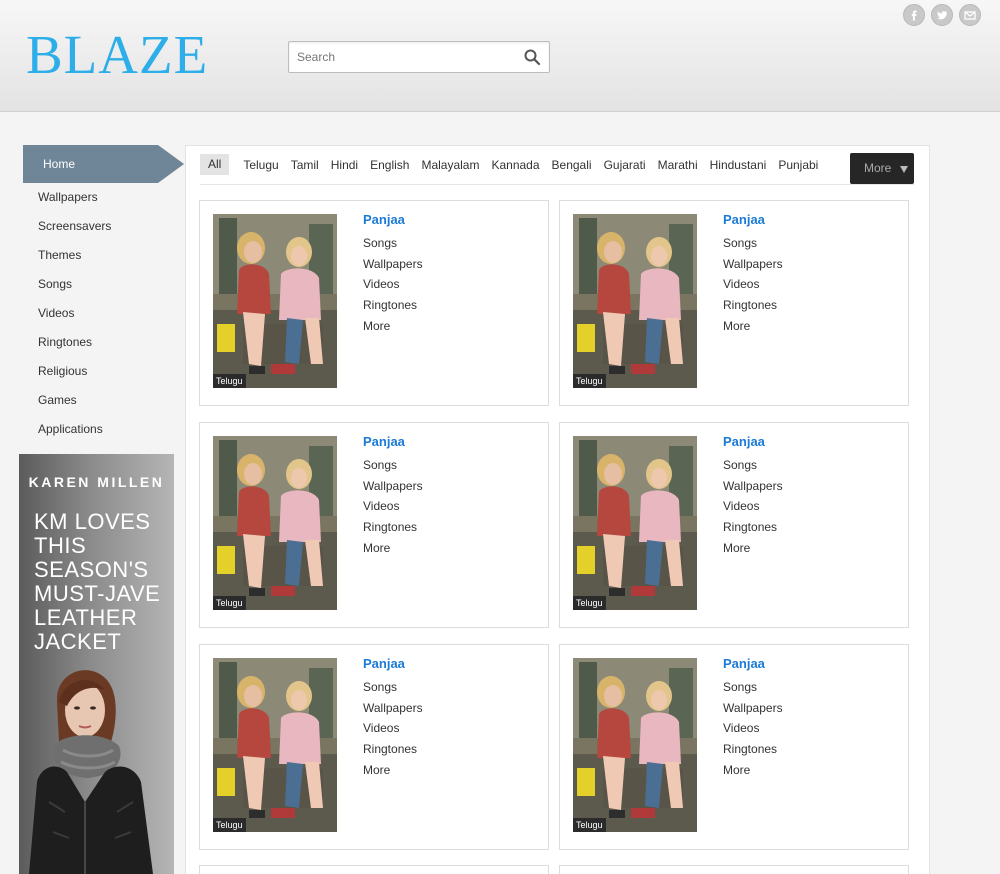 Image resolution: width=1000 pixels, height=874 pixels. What do you see at coordinates (104, 371) in the screenshot?
I see `sidebar-item-religious: Religious` at bounding box center [104, 371].